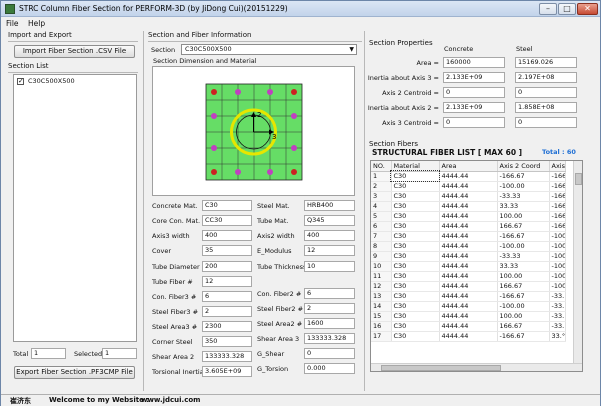 The image size is (601, 406). I want to click on section-select: C30C500X500 ▼, so click(269, 49).